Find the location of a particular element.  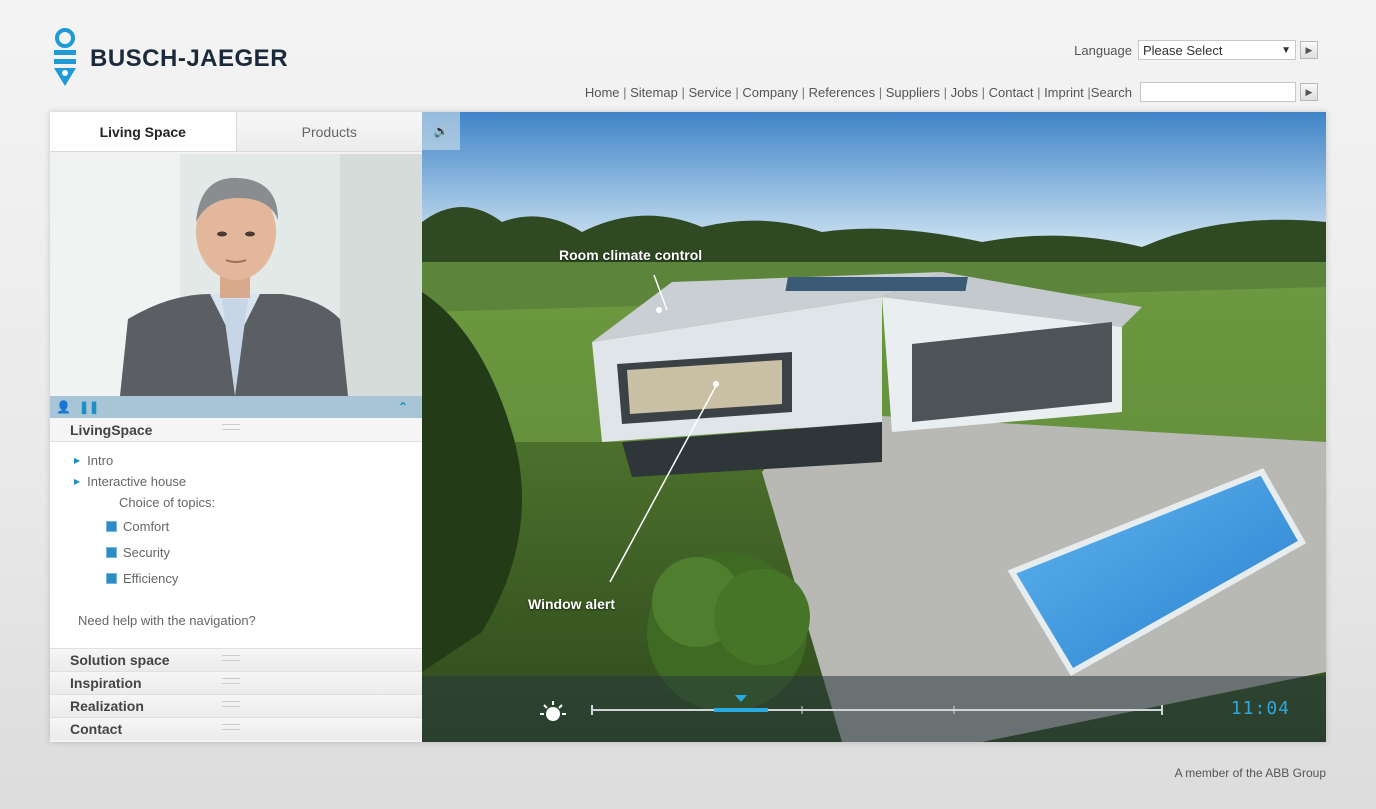

tab-bar: Living Space Products is located at coordinates (236, 132).